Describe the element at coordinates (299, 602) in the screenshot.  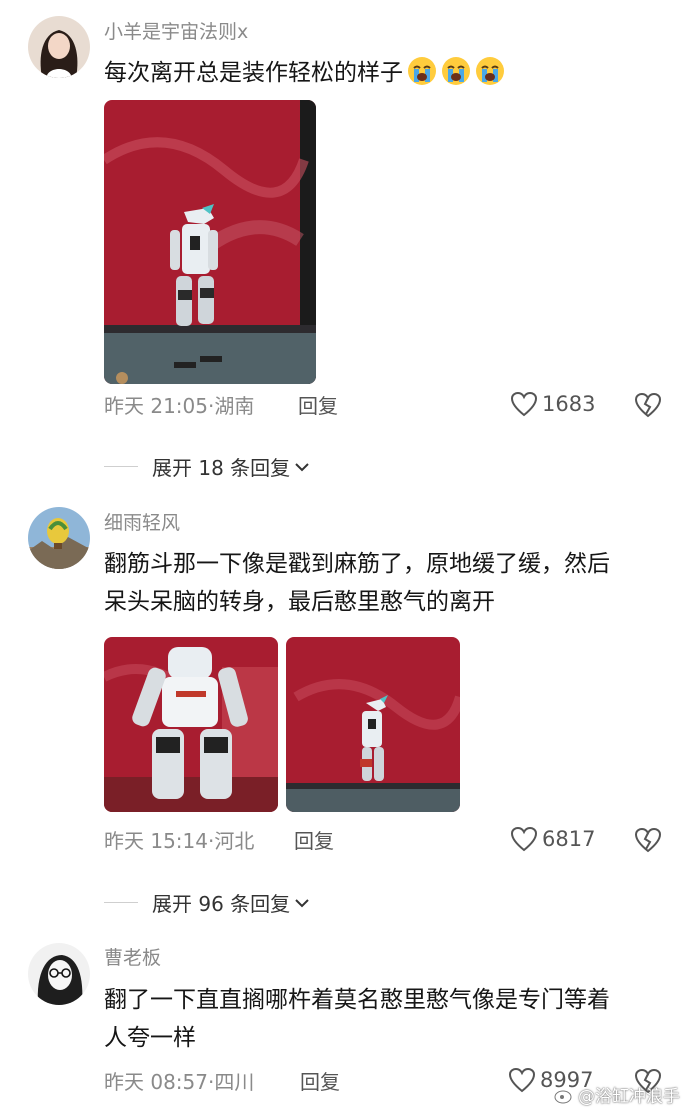
I see `comment-text-line: 呆头呆脑的转身，最后憨里憨气的离开` at that location.